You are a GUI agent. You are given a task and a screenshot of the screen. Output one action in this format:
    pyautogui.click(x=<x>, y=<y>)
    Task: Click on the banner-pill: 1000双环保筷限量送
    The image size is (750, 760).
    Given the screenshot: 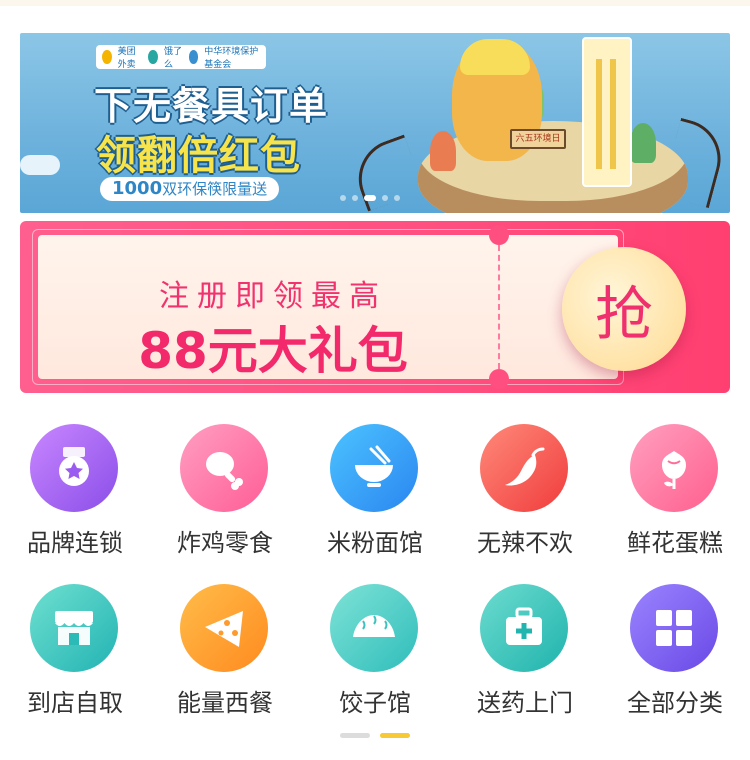 What is the action you would take?
    pyautogui.click(x=190, y=189)
    